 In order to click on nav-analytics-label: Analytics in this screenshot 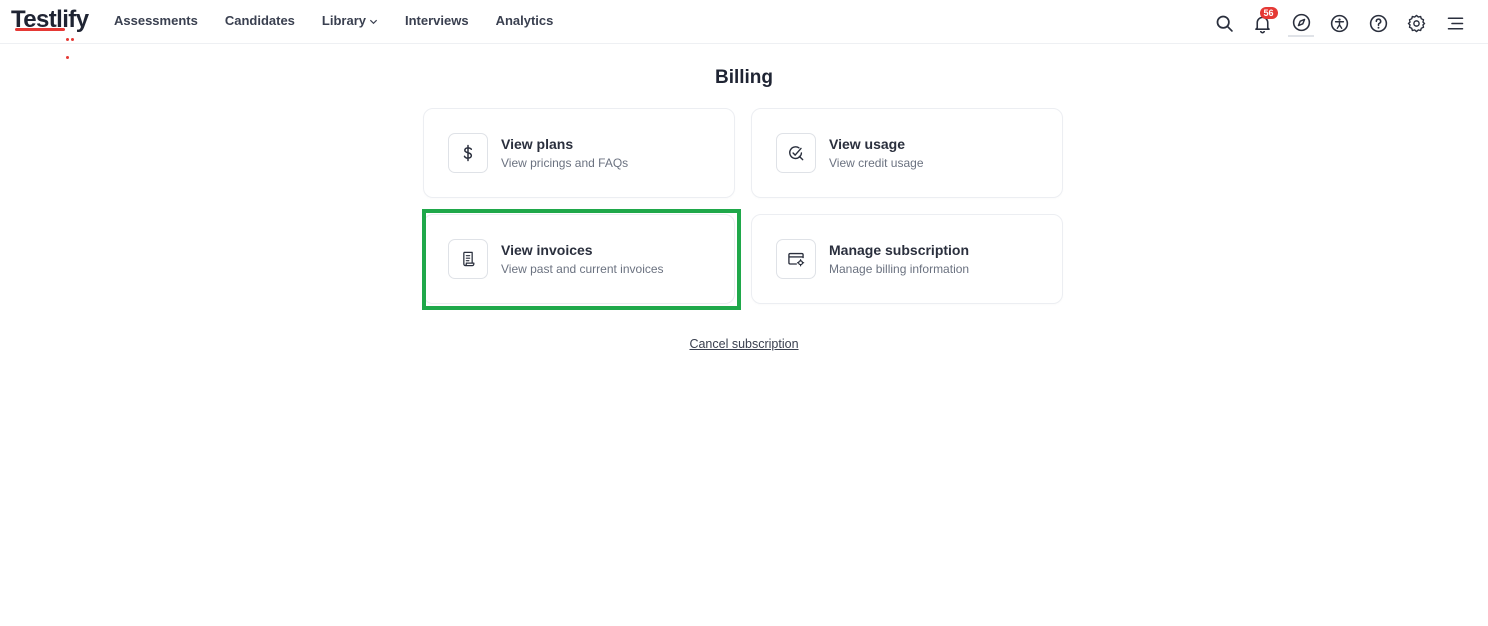, I will do `click(524, 20)`.